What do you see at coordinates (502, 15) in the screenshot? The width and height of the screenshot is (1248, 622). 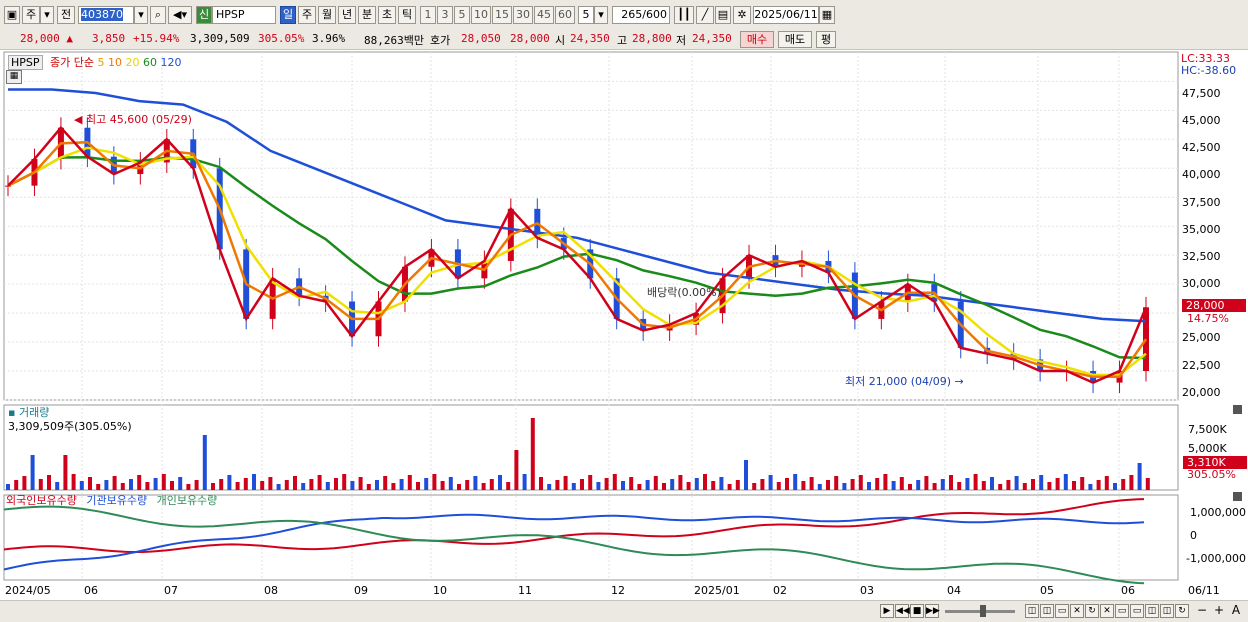 I see `interval-15: 15` at bounding box center [502, 15].